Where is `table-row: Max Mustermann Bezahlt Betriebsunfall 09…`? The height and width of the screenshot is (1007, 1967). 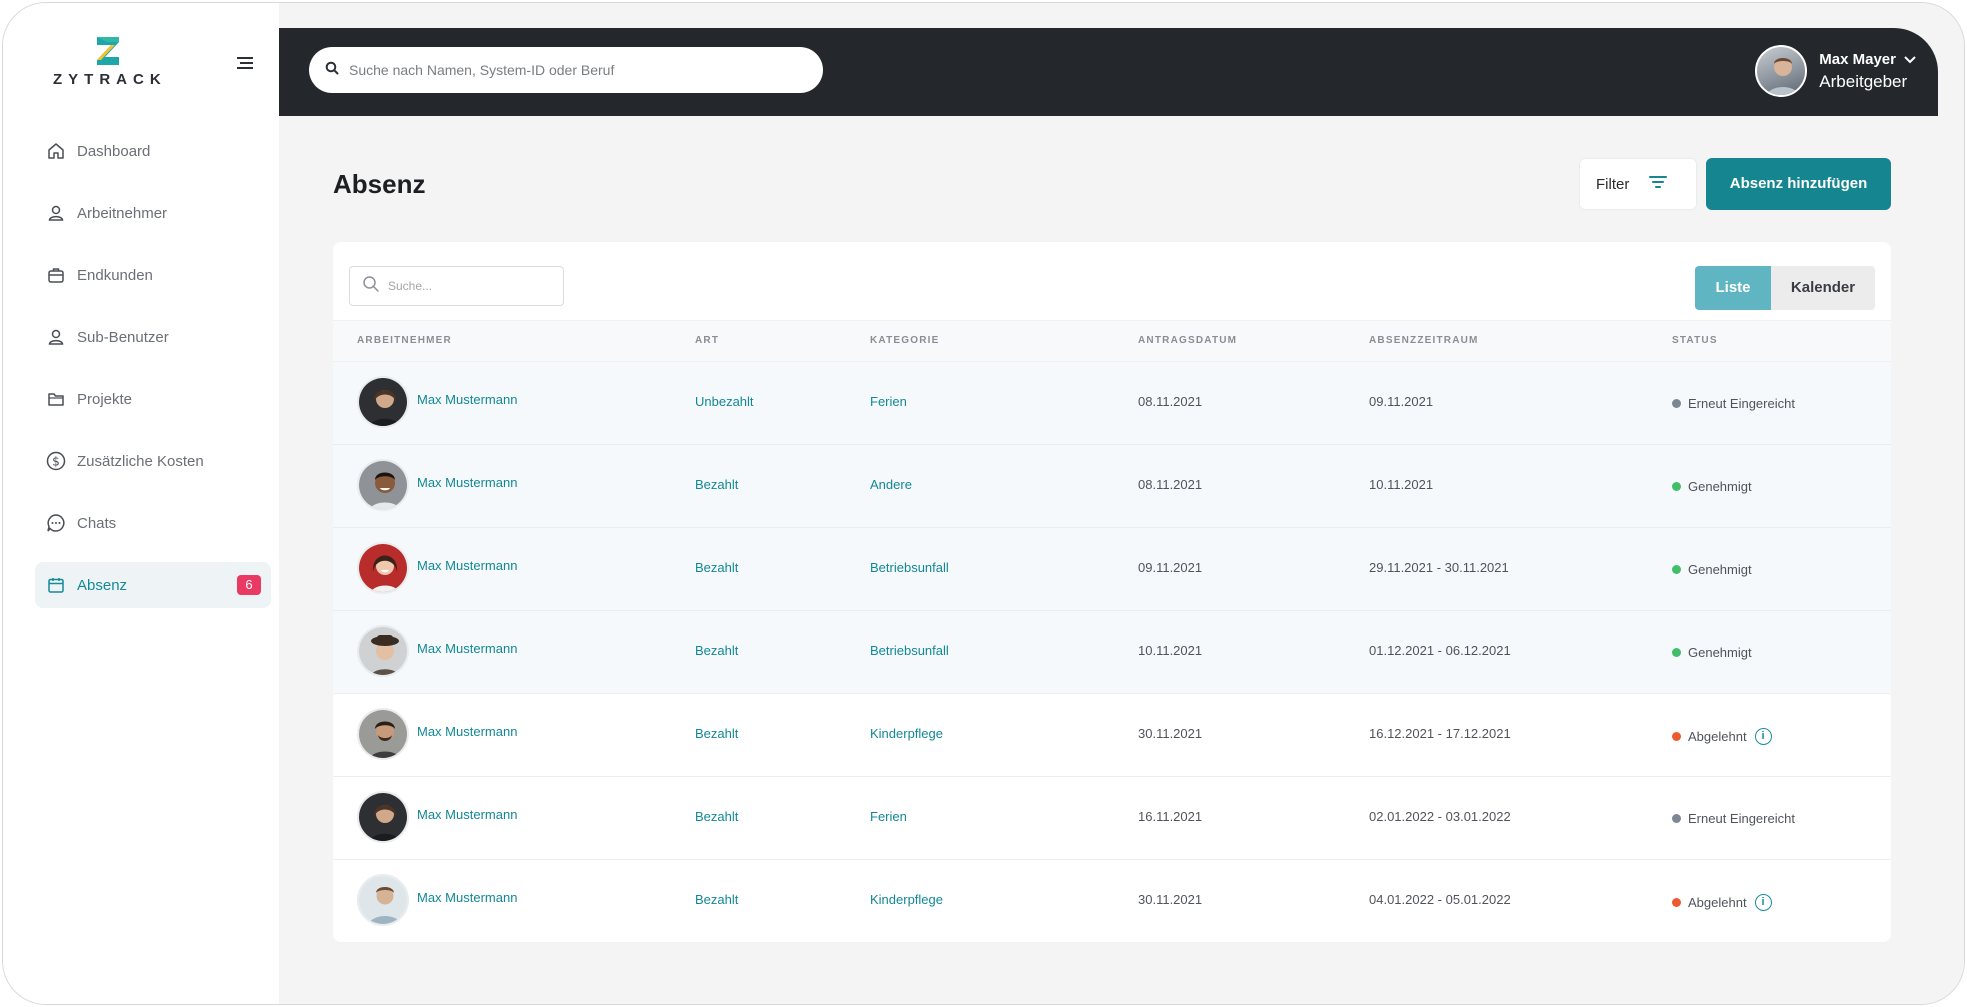 table-row: Max Mustermann Bezahlt Betriebsunfall 09… is located at coordinates (1112, 569).